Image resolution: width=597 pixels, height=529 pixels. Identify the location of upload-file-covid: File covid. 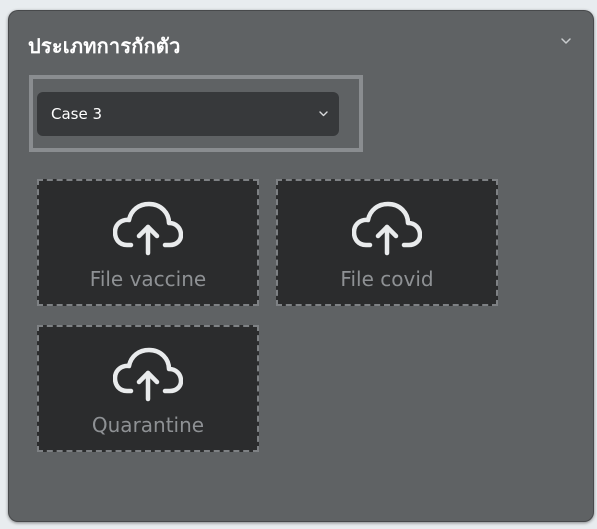
(387, 242).